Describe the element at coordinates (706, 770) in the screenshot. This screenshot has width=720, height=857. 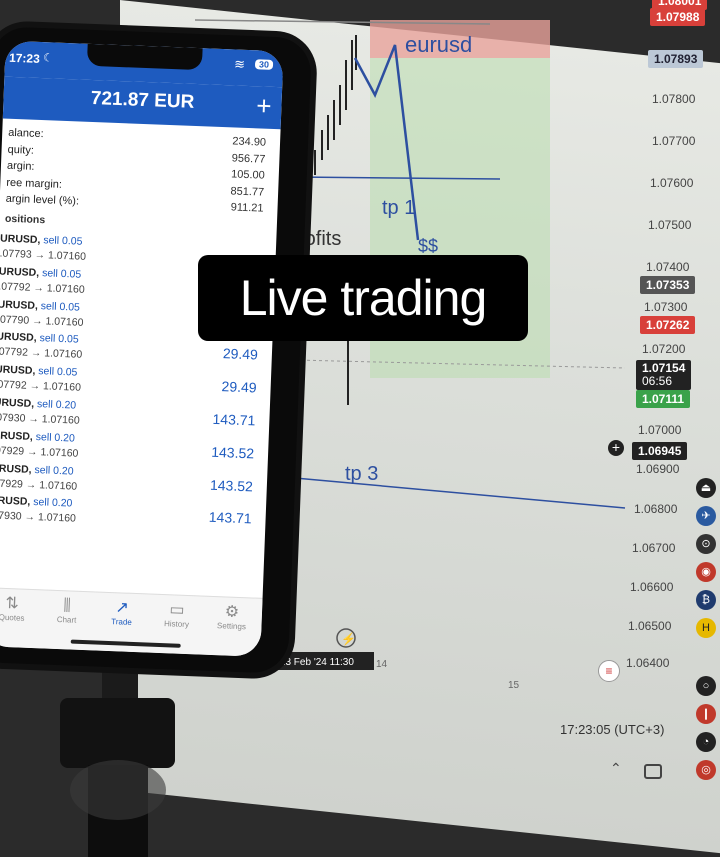
I see `app-icon-10: ◎` at that location.